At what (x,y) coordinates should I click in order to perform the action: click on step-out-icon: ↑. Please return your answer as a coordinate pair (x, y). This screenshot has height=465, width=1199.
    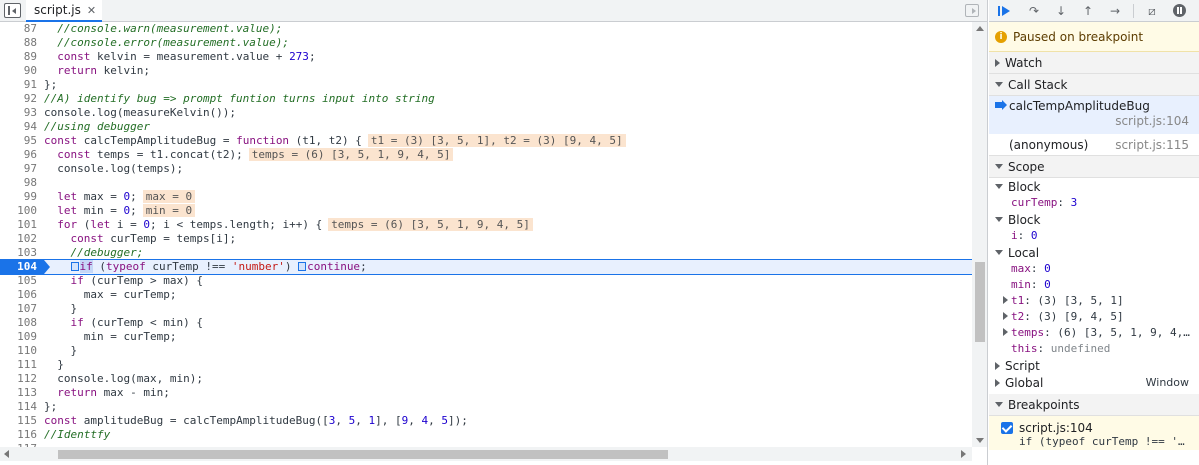
    Looking at the image, I should click on (1088, 11).